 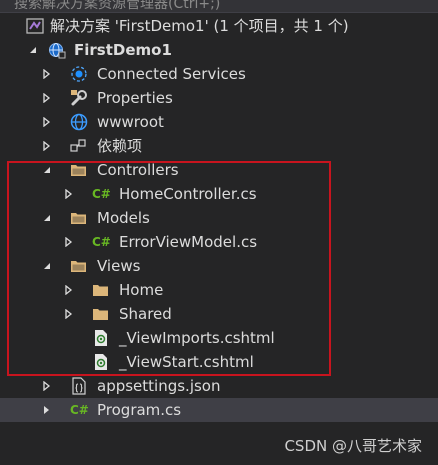 What do you see at coordinates (139, 410) in the screenshot?
I see `program-label: Program.cs` at bounding box center [139, 410].